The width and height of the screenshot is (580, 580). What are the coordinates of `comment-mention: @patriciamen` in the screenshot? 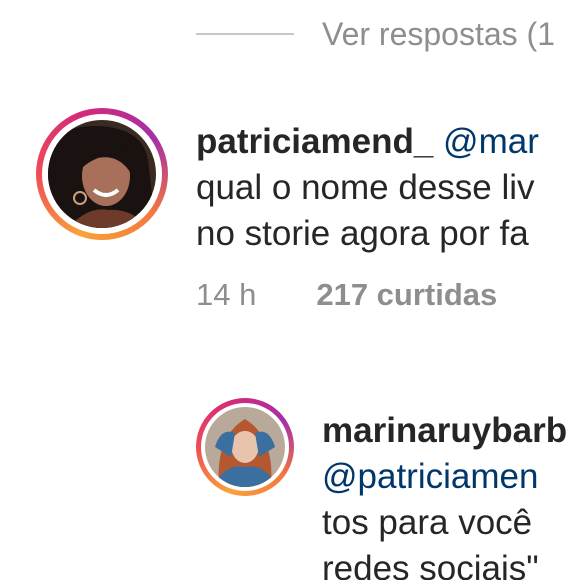 It's located at (430, 476).